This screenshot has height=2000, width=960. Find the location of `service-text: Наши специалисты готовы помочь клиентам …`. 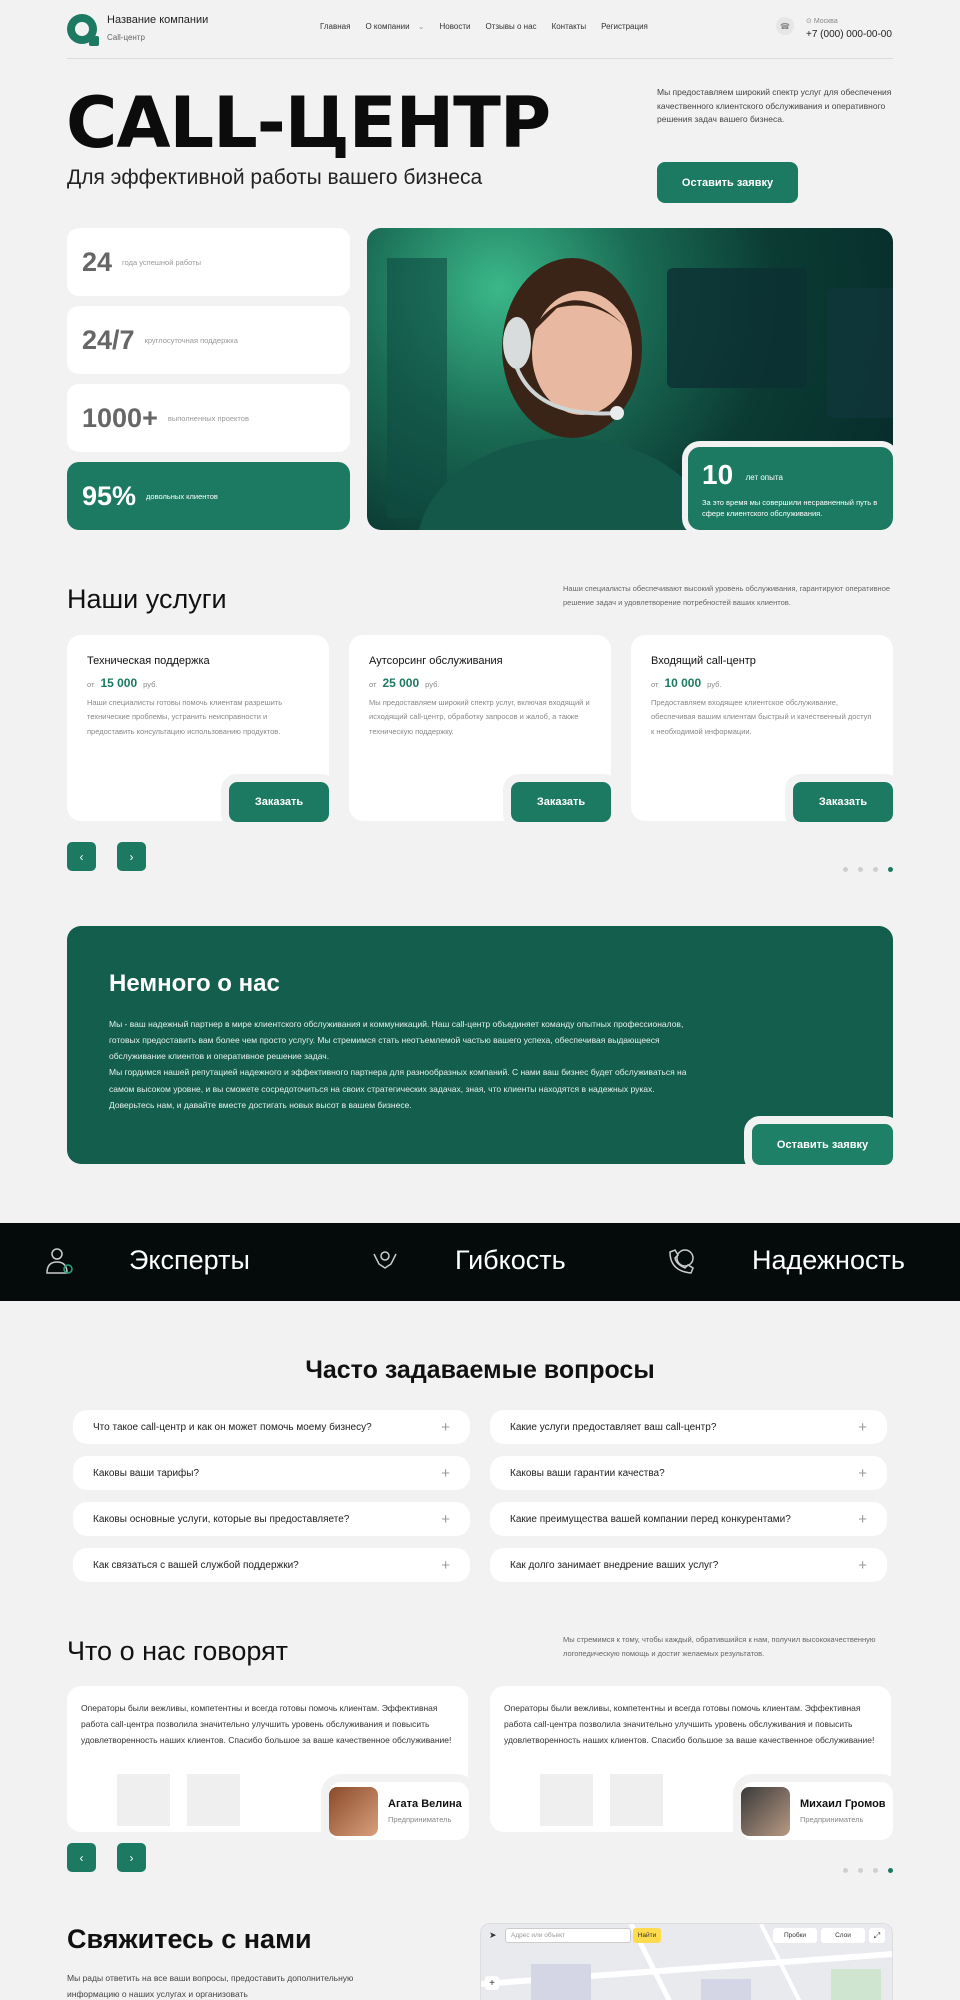

service-text: Наши специалисты готовы помочь клиентам … is located at coordinates (185, 717).